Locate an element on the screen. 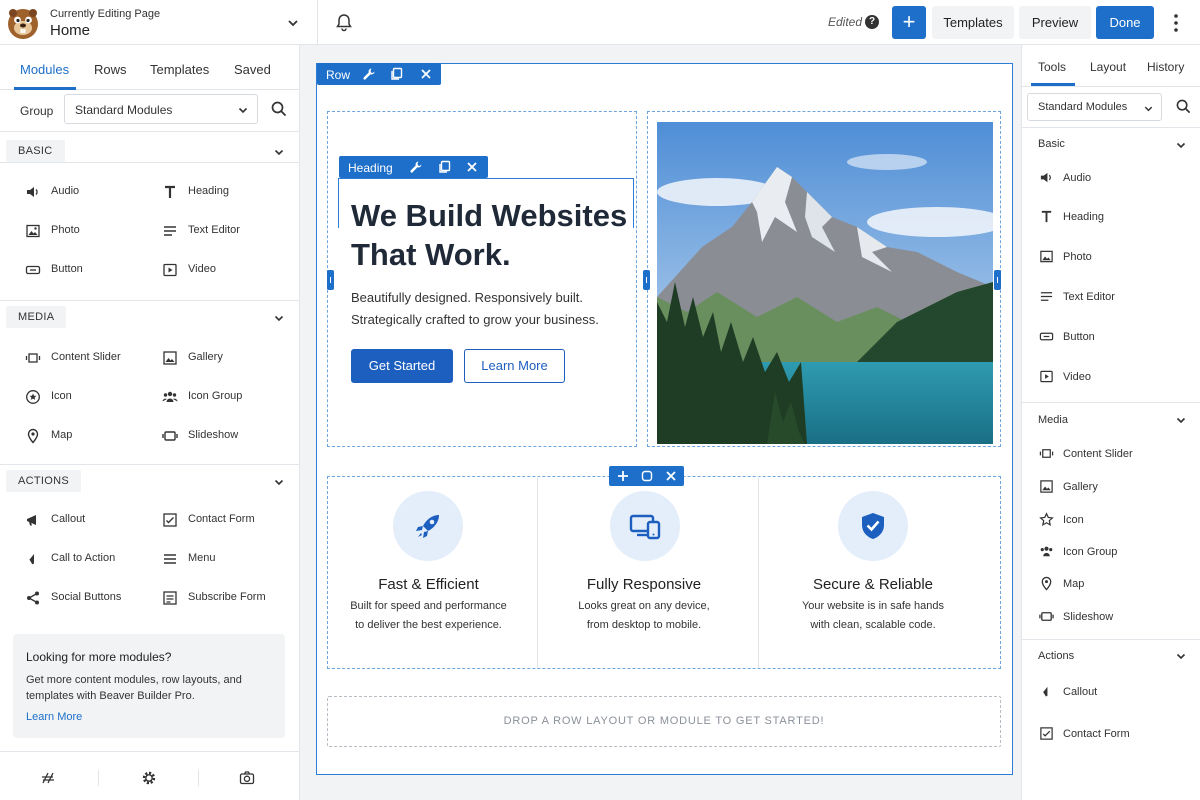 The height and width of the screenshot is (800, 1200). features-row-toolbar is located at coordinates (646, 476).